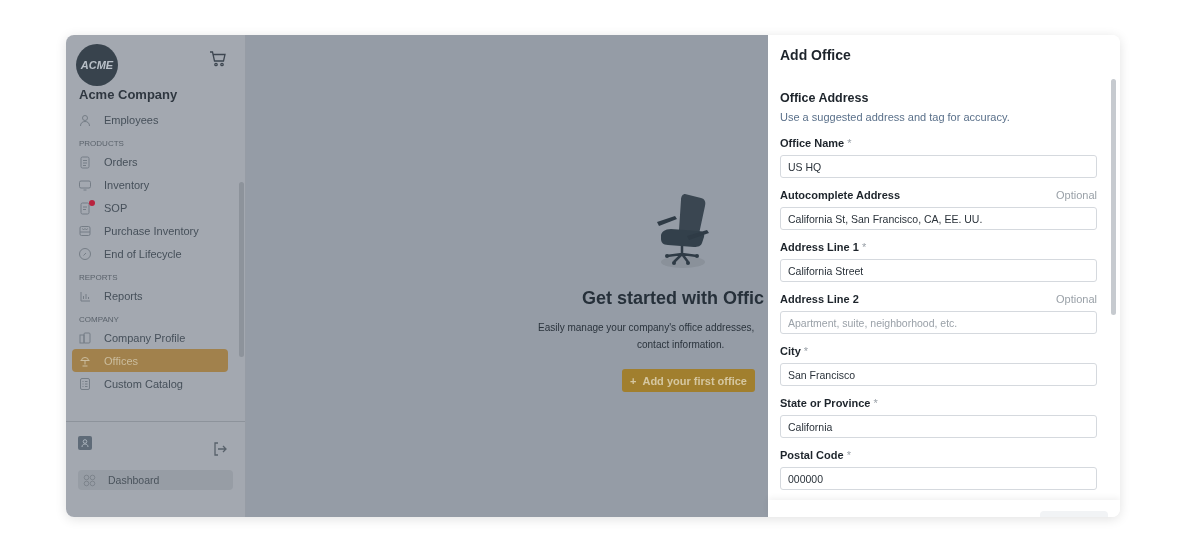  Describe the element at coordinates (895, 117) in the screenshot. I see `section-subtitle: Use a suggested address and tag for accuracy.` at that location.